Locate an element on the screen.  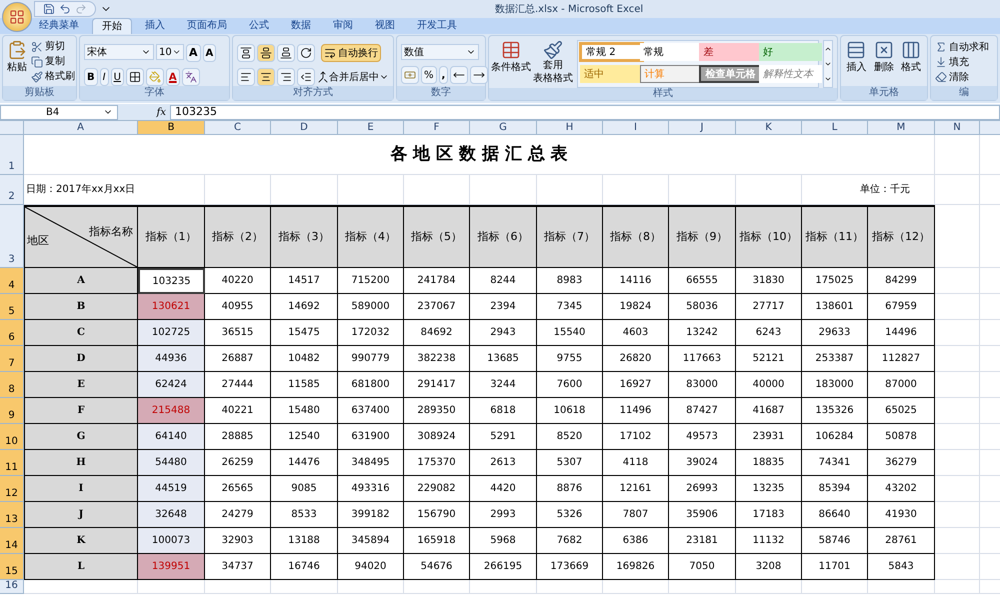
font-name-field: 宋体 is located at coordinates (119, 52).